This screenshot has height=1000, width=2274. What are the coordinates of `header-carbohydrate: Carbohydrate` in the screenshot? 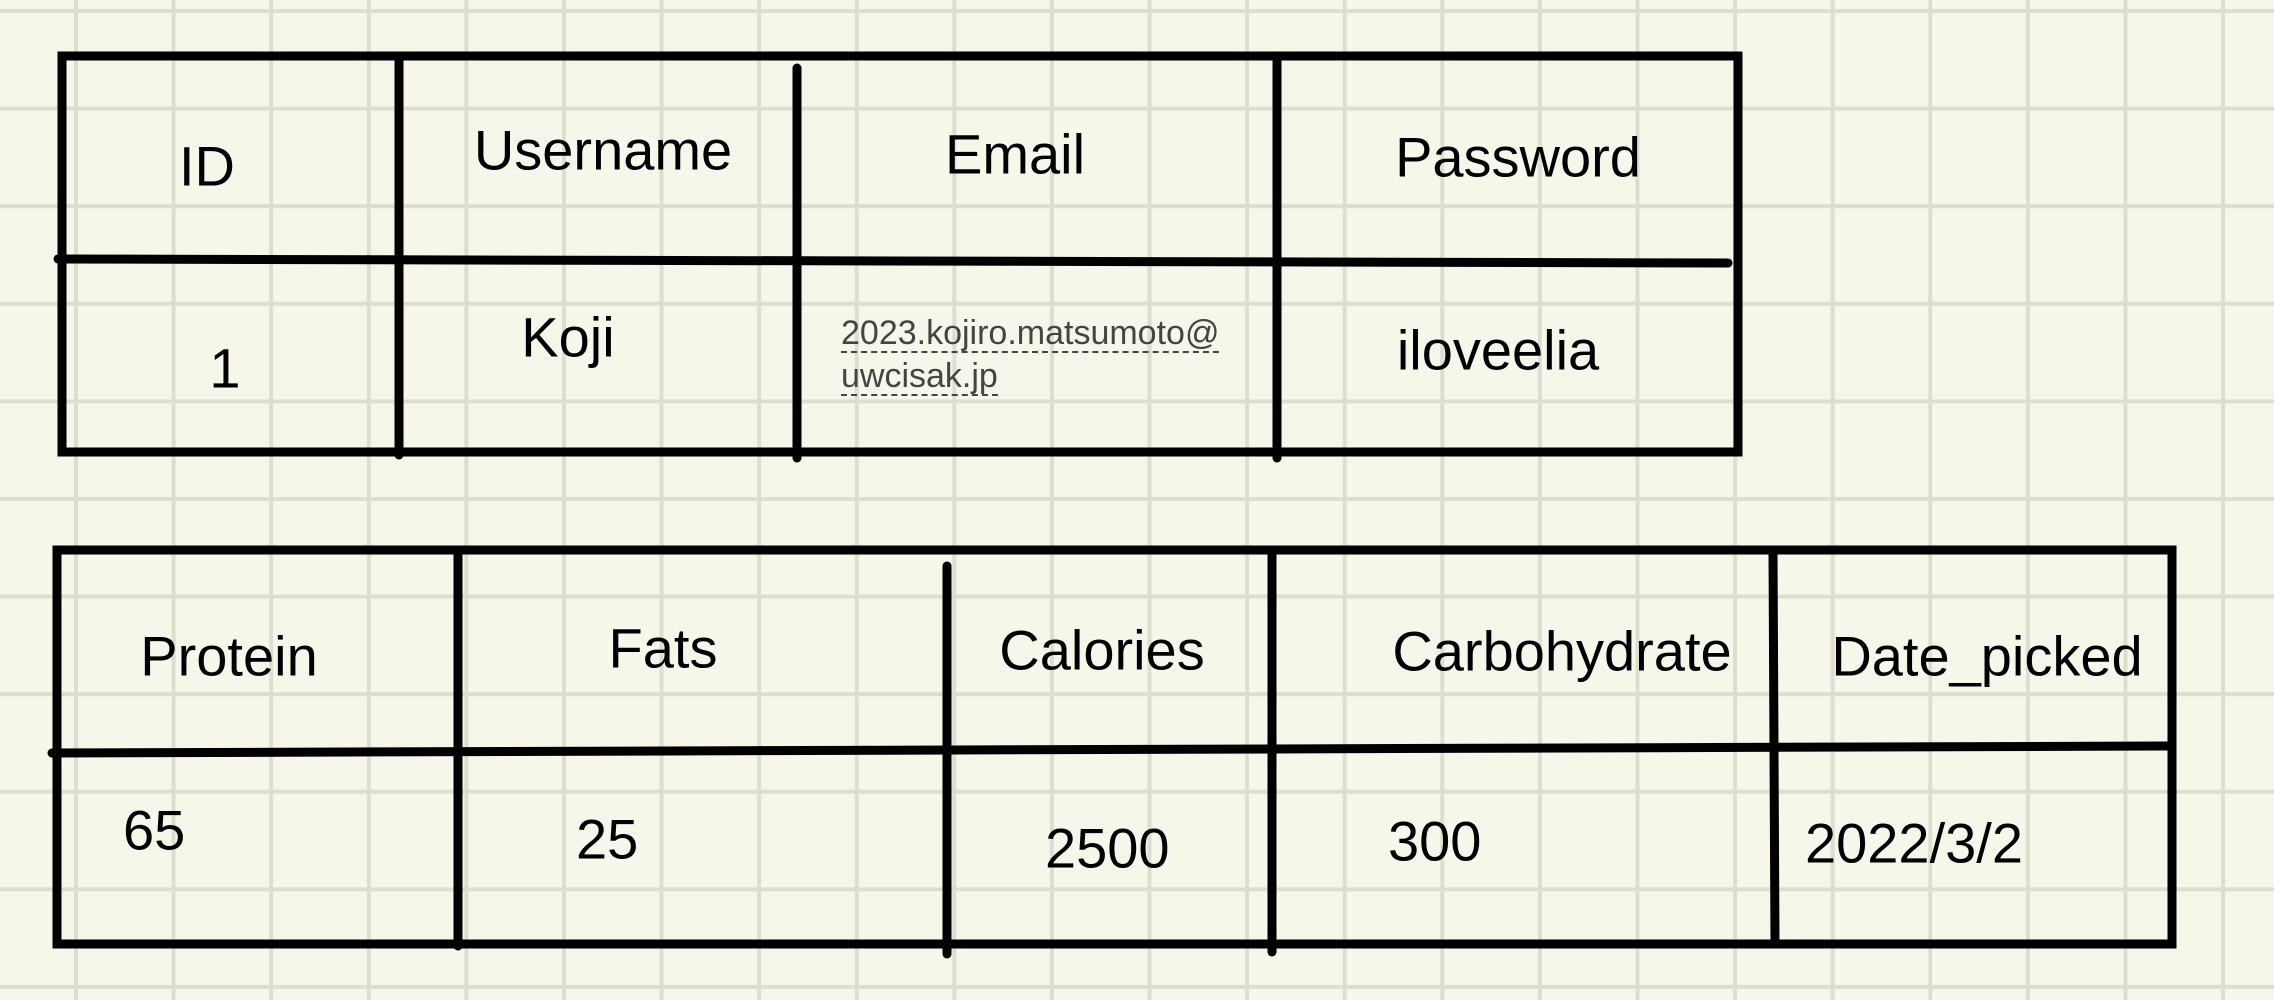 It's located at (1562, 651).